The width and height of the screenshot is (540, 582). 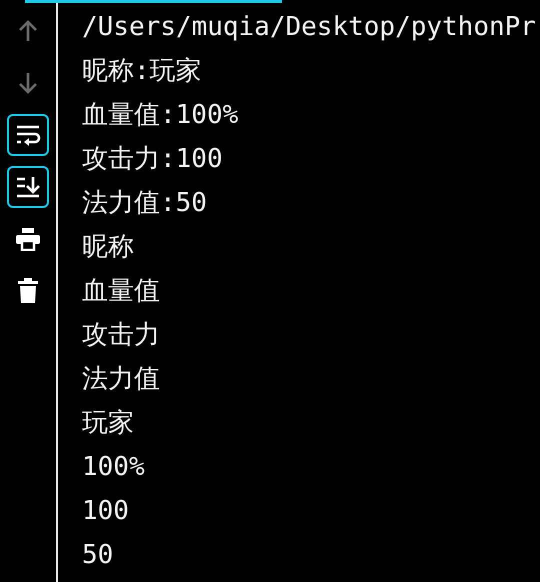 I want to click on down-arrow-icon, so click(x=28, y=83).